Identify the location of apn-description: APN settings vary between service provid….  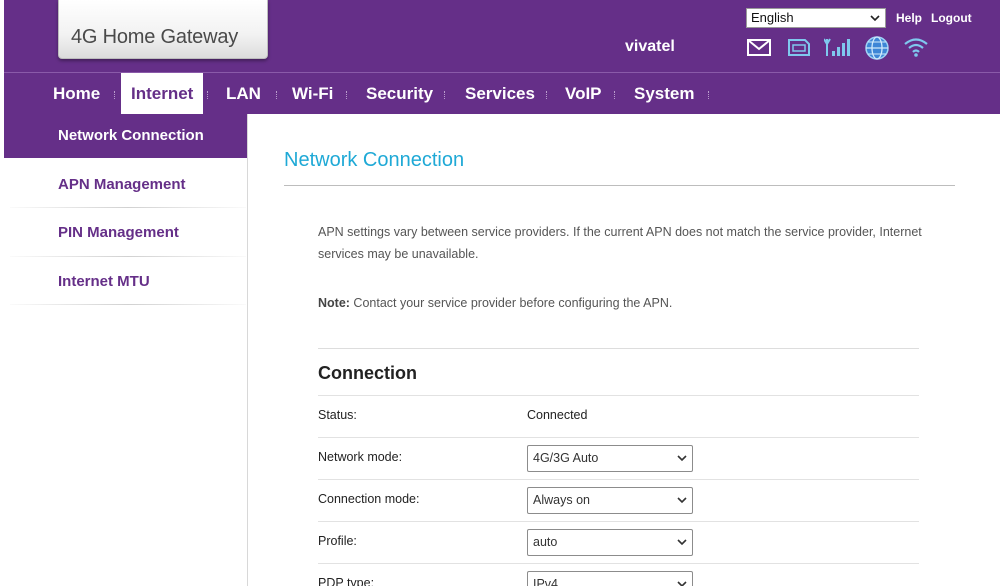
(620, 243).